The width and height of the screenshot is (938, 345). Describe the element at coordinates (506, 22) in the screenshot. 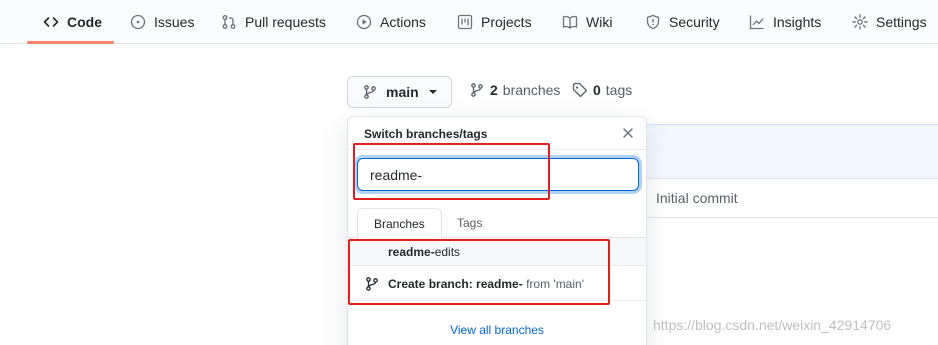

I see `tab-label: Projects` at that location.